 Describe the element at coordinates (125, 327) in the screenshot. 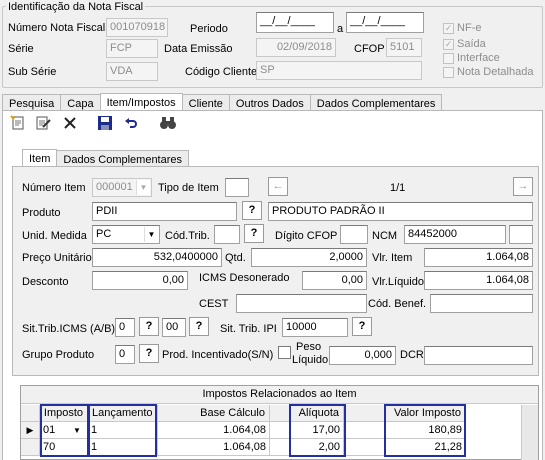

I see `sit-trib-icms-a-field: 0` at that location.